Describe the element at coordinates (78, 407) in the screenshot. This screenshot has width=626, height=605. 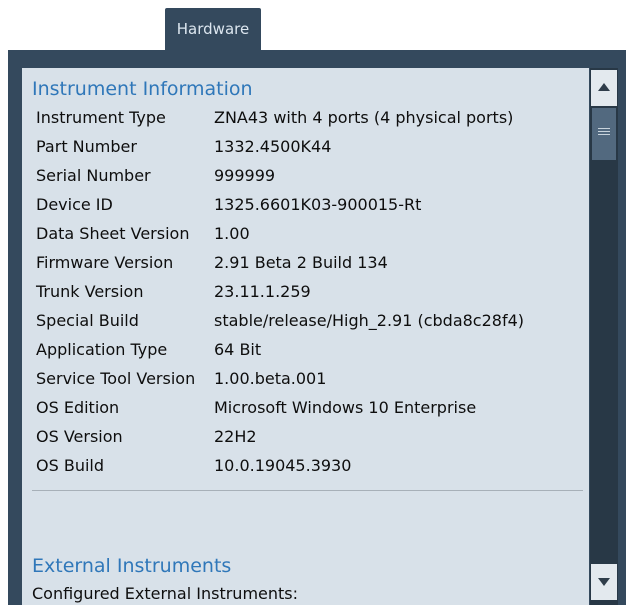
I see `info-label: OS Edition` at that location.